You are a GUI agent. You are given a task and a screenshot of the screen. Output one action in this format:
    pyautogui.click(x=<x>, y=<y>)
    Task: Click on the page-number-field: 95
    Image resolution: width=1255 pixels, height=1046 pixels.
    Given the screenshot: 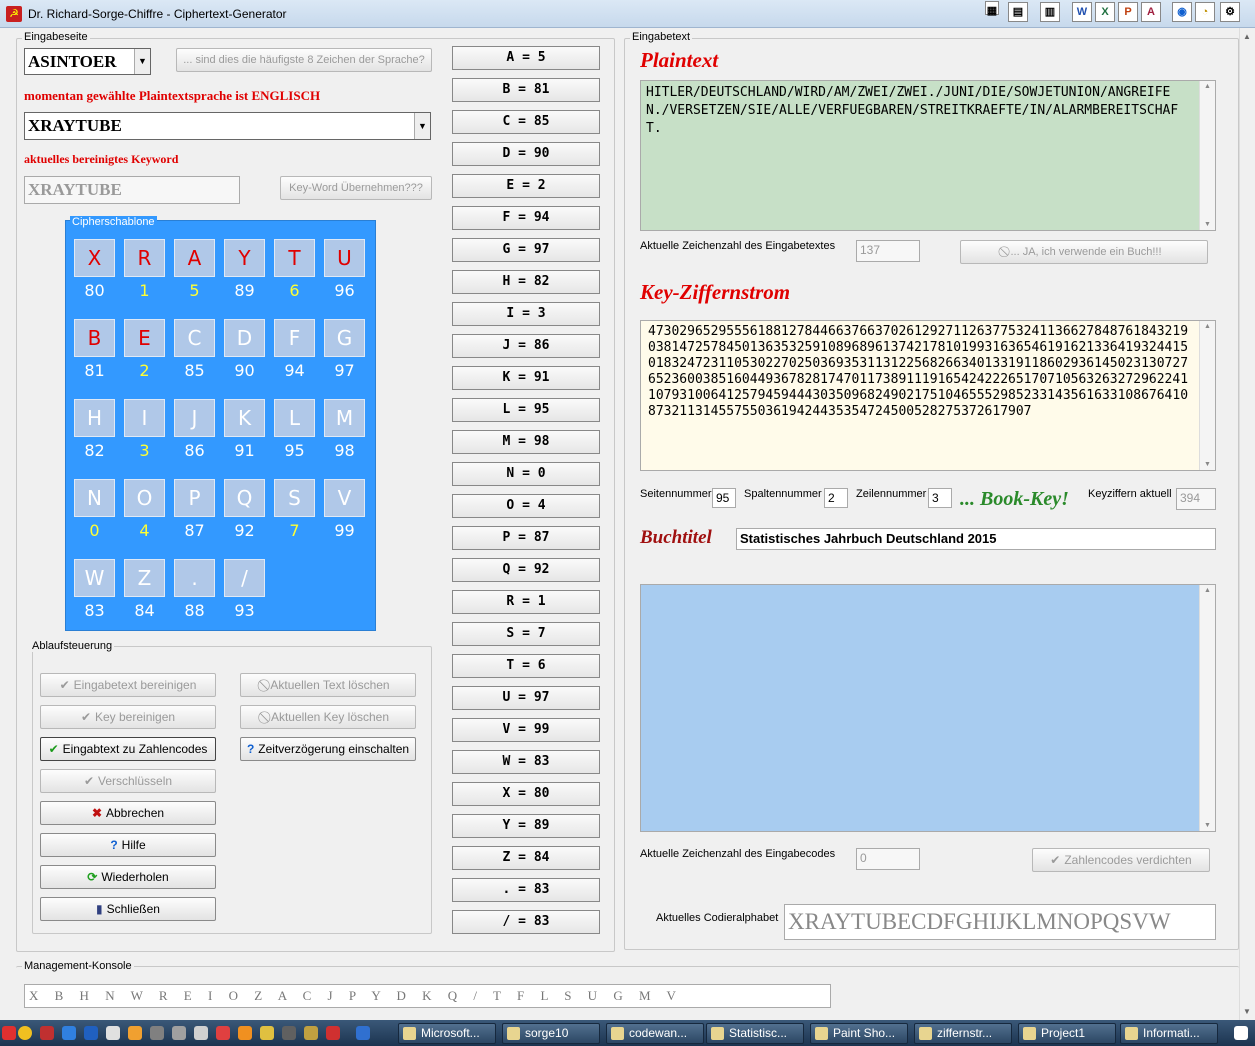 What is the action you would take?
    pyautogui.click(x=724, y=498)
    